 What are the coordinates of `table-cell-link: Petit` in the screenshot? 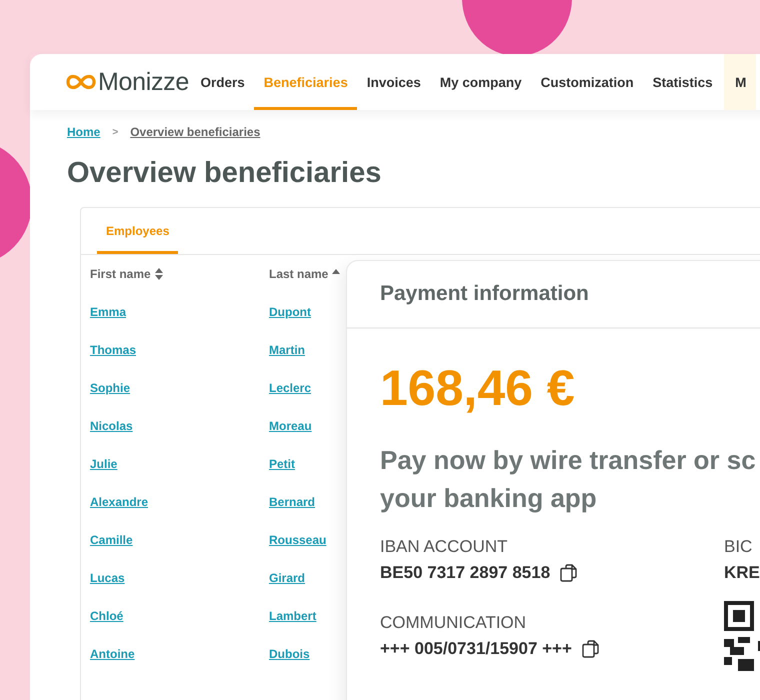 It's located at (282, 464).